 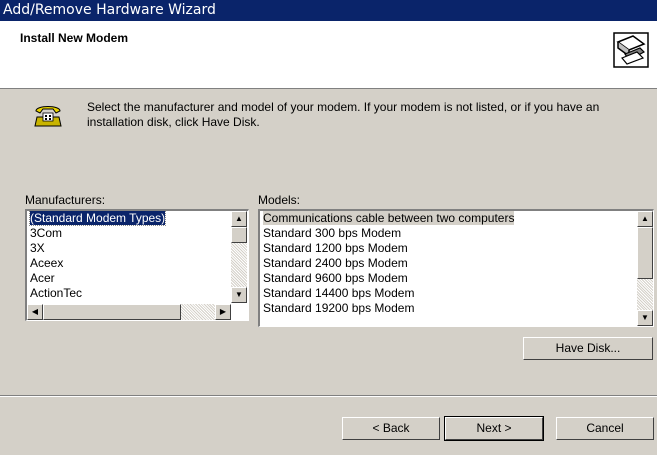 I want to click on list-item: Standard 1200 bps Modem, so click(x=456, y=248).